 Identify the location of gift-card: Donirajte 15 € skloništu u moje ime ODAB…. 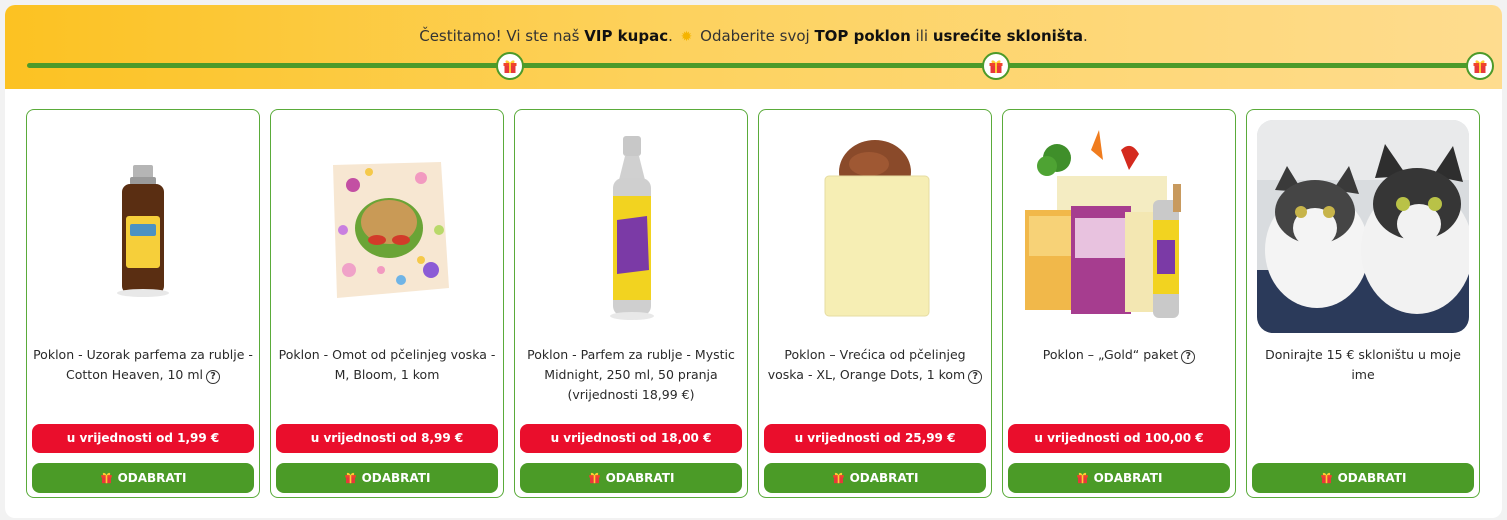
(1363, 303).